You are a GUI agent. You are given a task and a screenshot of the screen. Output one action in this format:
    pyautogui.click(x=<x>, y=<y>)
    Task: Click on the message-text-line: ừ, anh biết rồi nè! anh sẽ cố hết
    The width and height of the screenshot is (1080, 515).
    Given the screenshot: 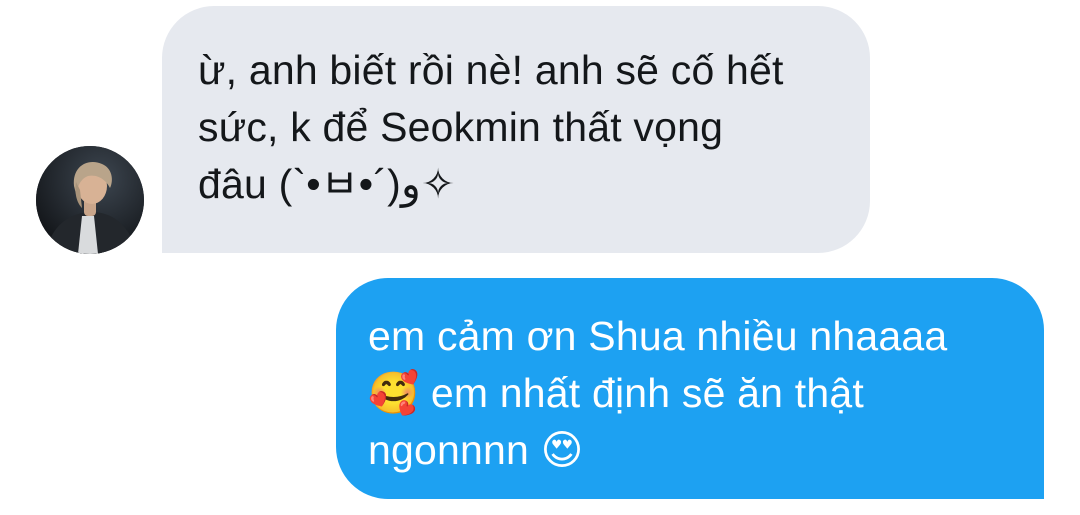 What is the action you would take?
    pyautogui.click(x=491, y=70)
    